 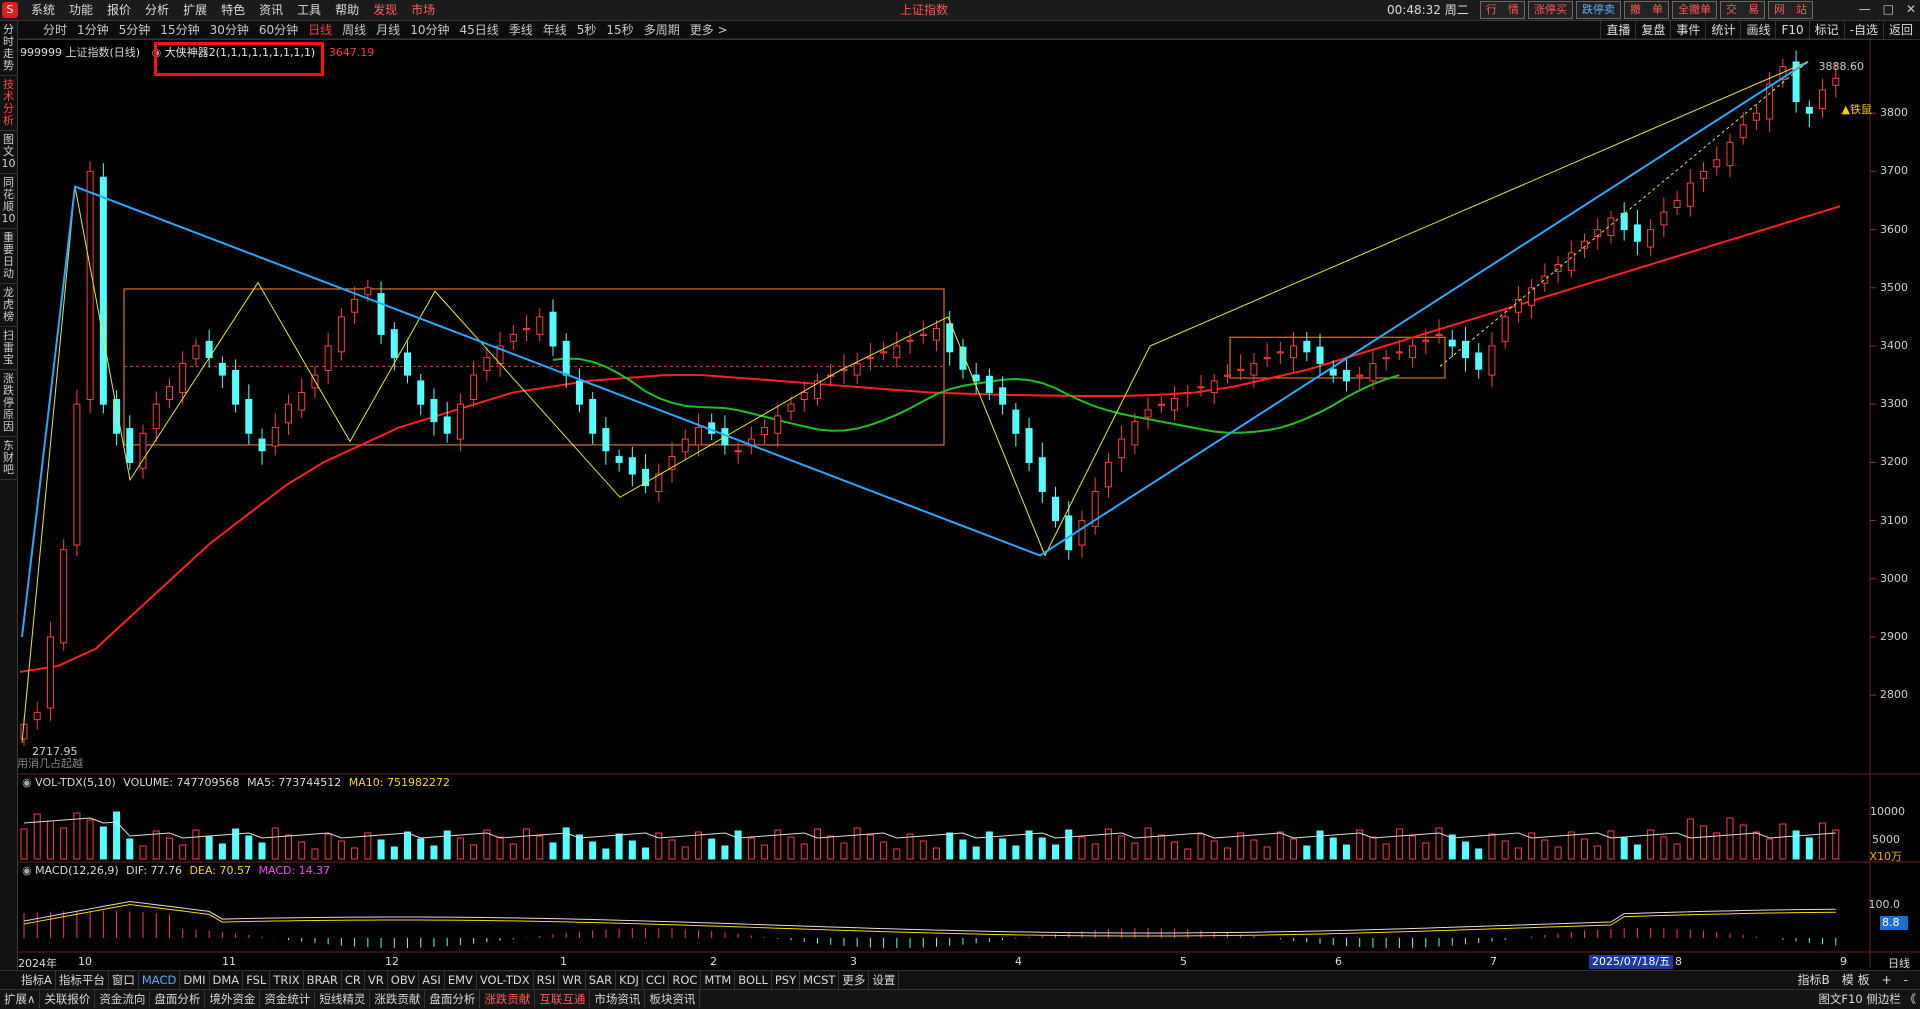 I want to click on indicator-tab: 设置, so click(x=884, y=980).